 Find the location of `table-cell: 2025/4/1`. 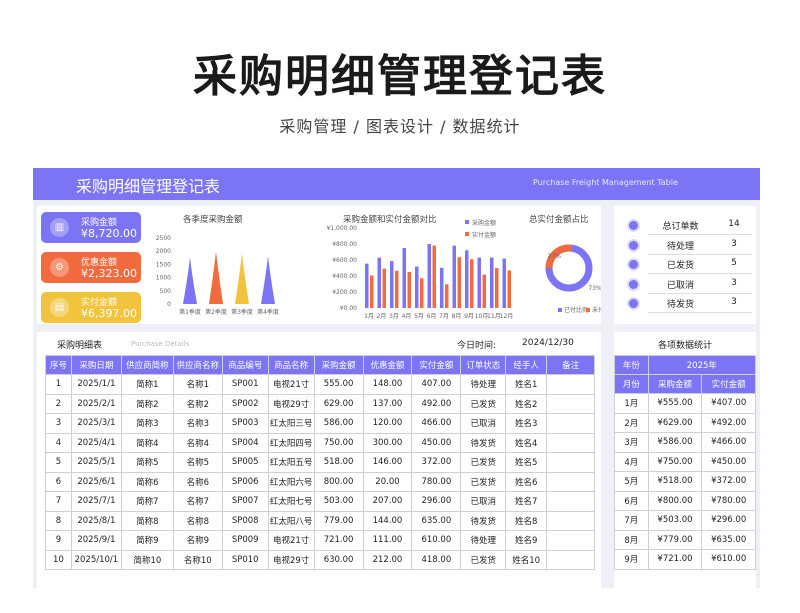

table-cell: 2025/4/1 is located at coordinates (96, 442).